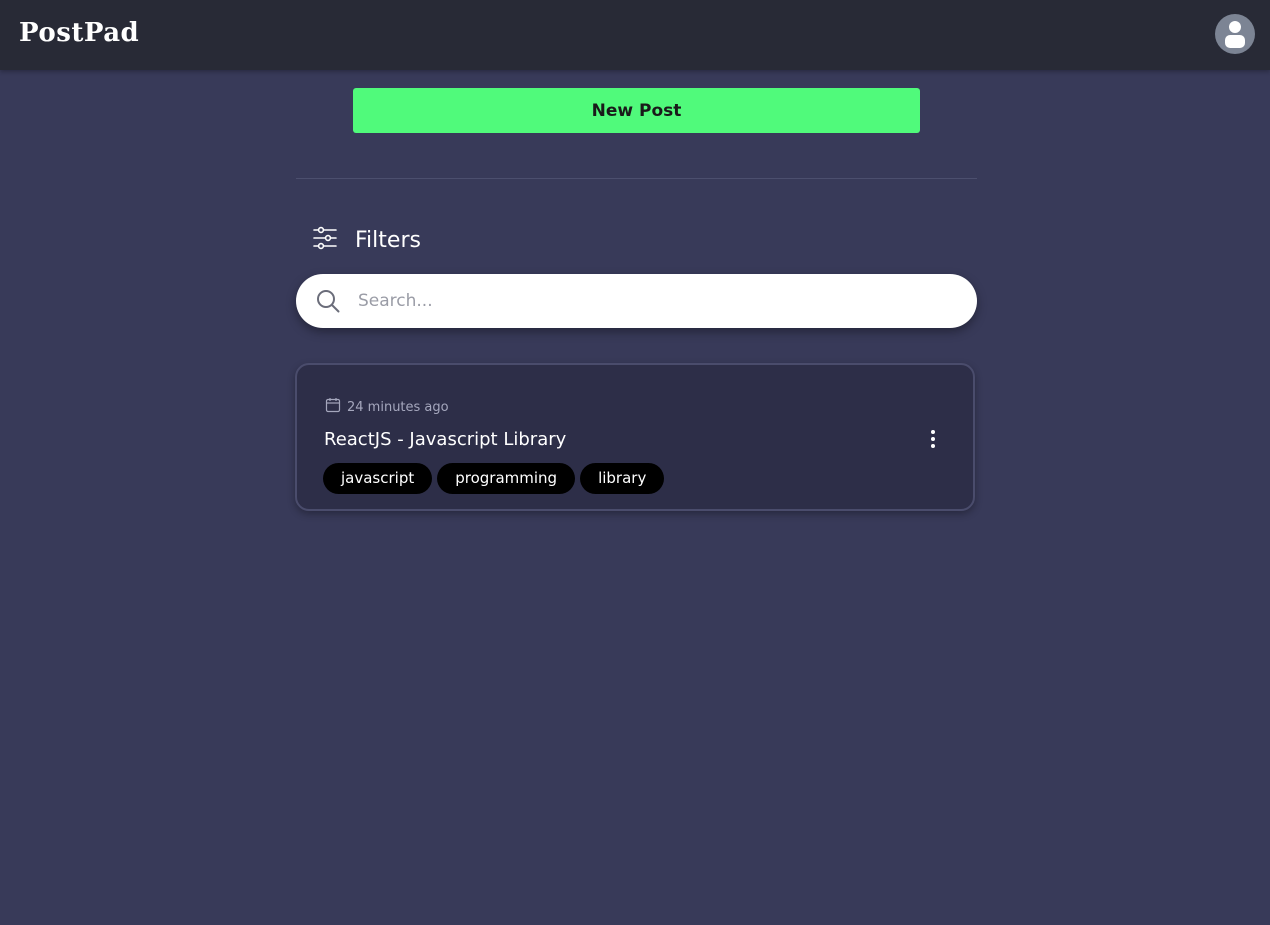 The image size is (1270, 925). Describe the element at coordinates (378, 478) in the screenshot. I see `tag-javascript: javascript` at that location.